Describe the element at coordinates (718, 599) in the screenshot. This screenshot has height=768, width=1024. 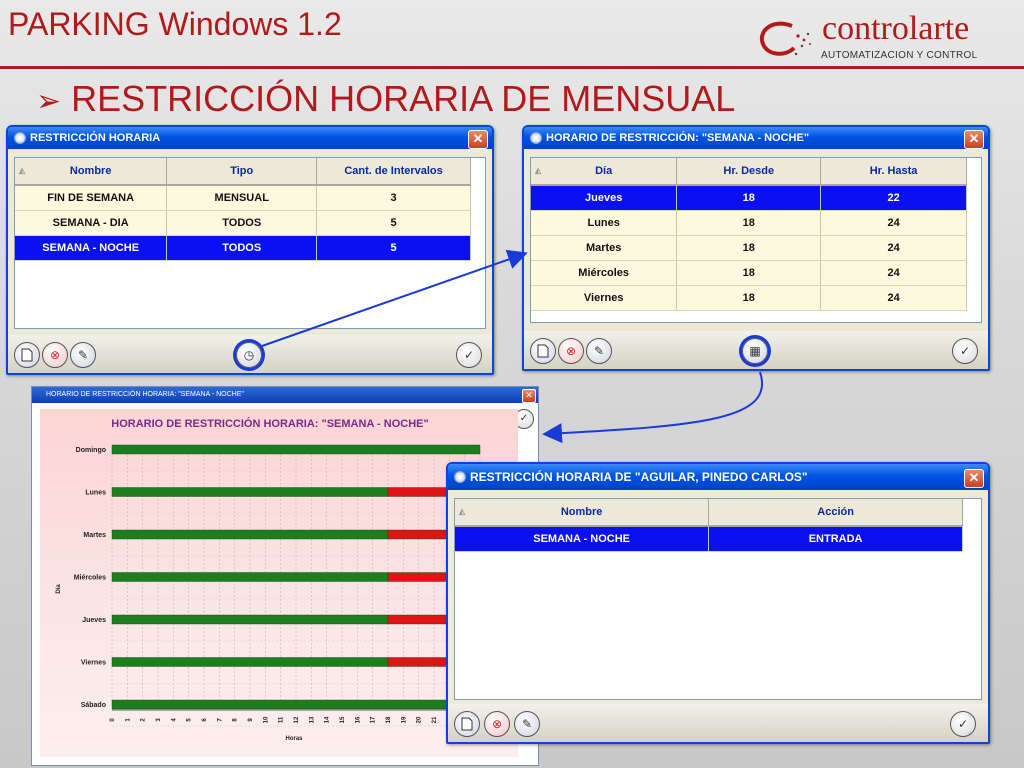
I see `user-restriction-grid: ◭ Nombre Acción SEMANA - NOCHE ENTRADA` at that location.